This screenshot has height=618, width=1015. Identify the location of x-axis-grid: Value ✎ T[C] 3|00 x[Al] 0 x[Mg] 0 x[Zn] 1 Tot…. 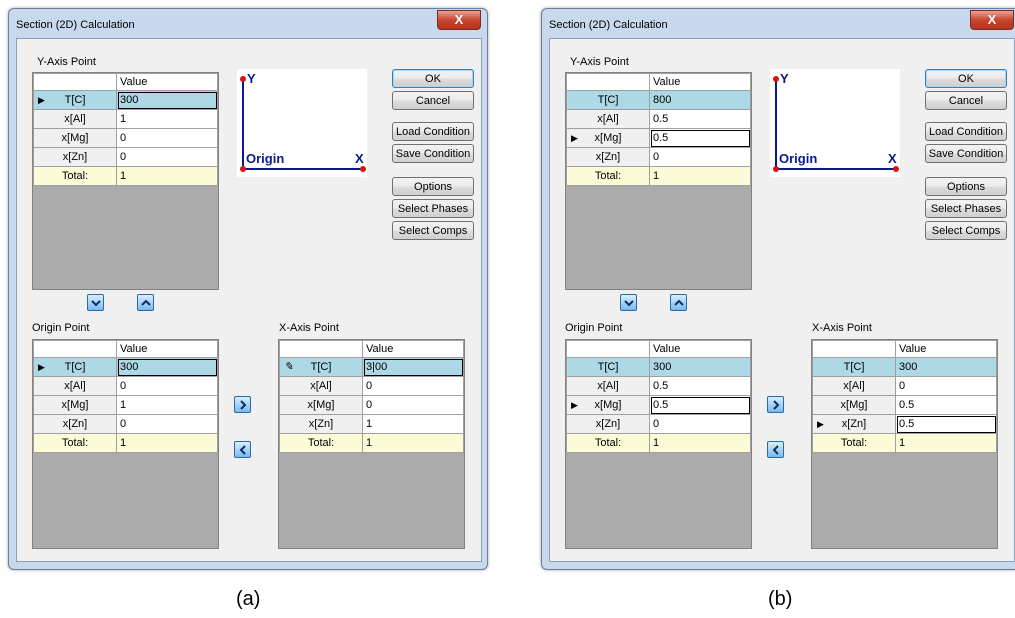
(371, 444).